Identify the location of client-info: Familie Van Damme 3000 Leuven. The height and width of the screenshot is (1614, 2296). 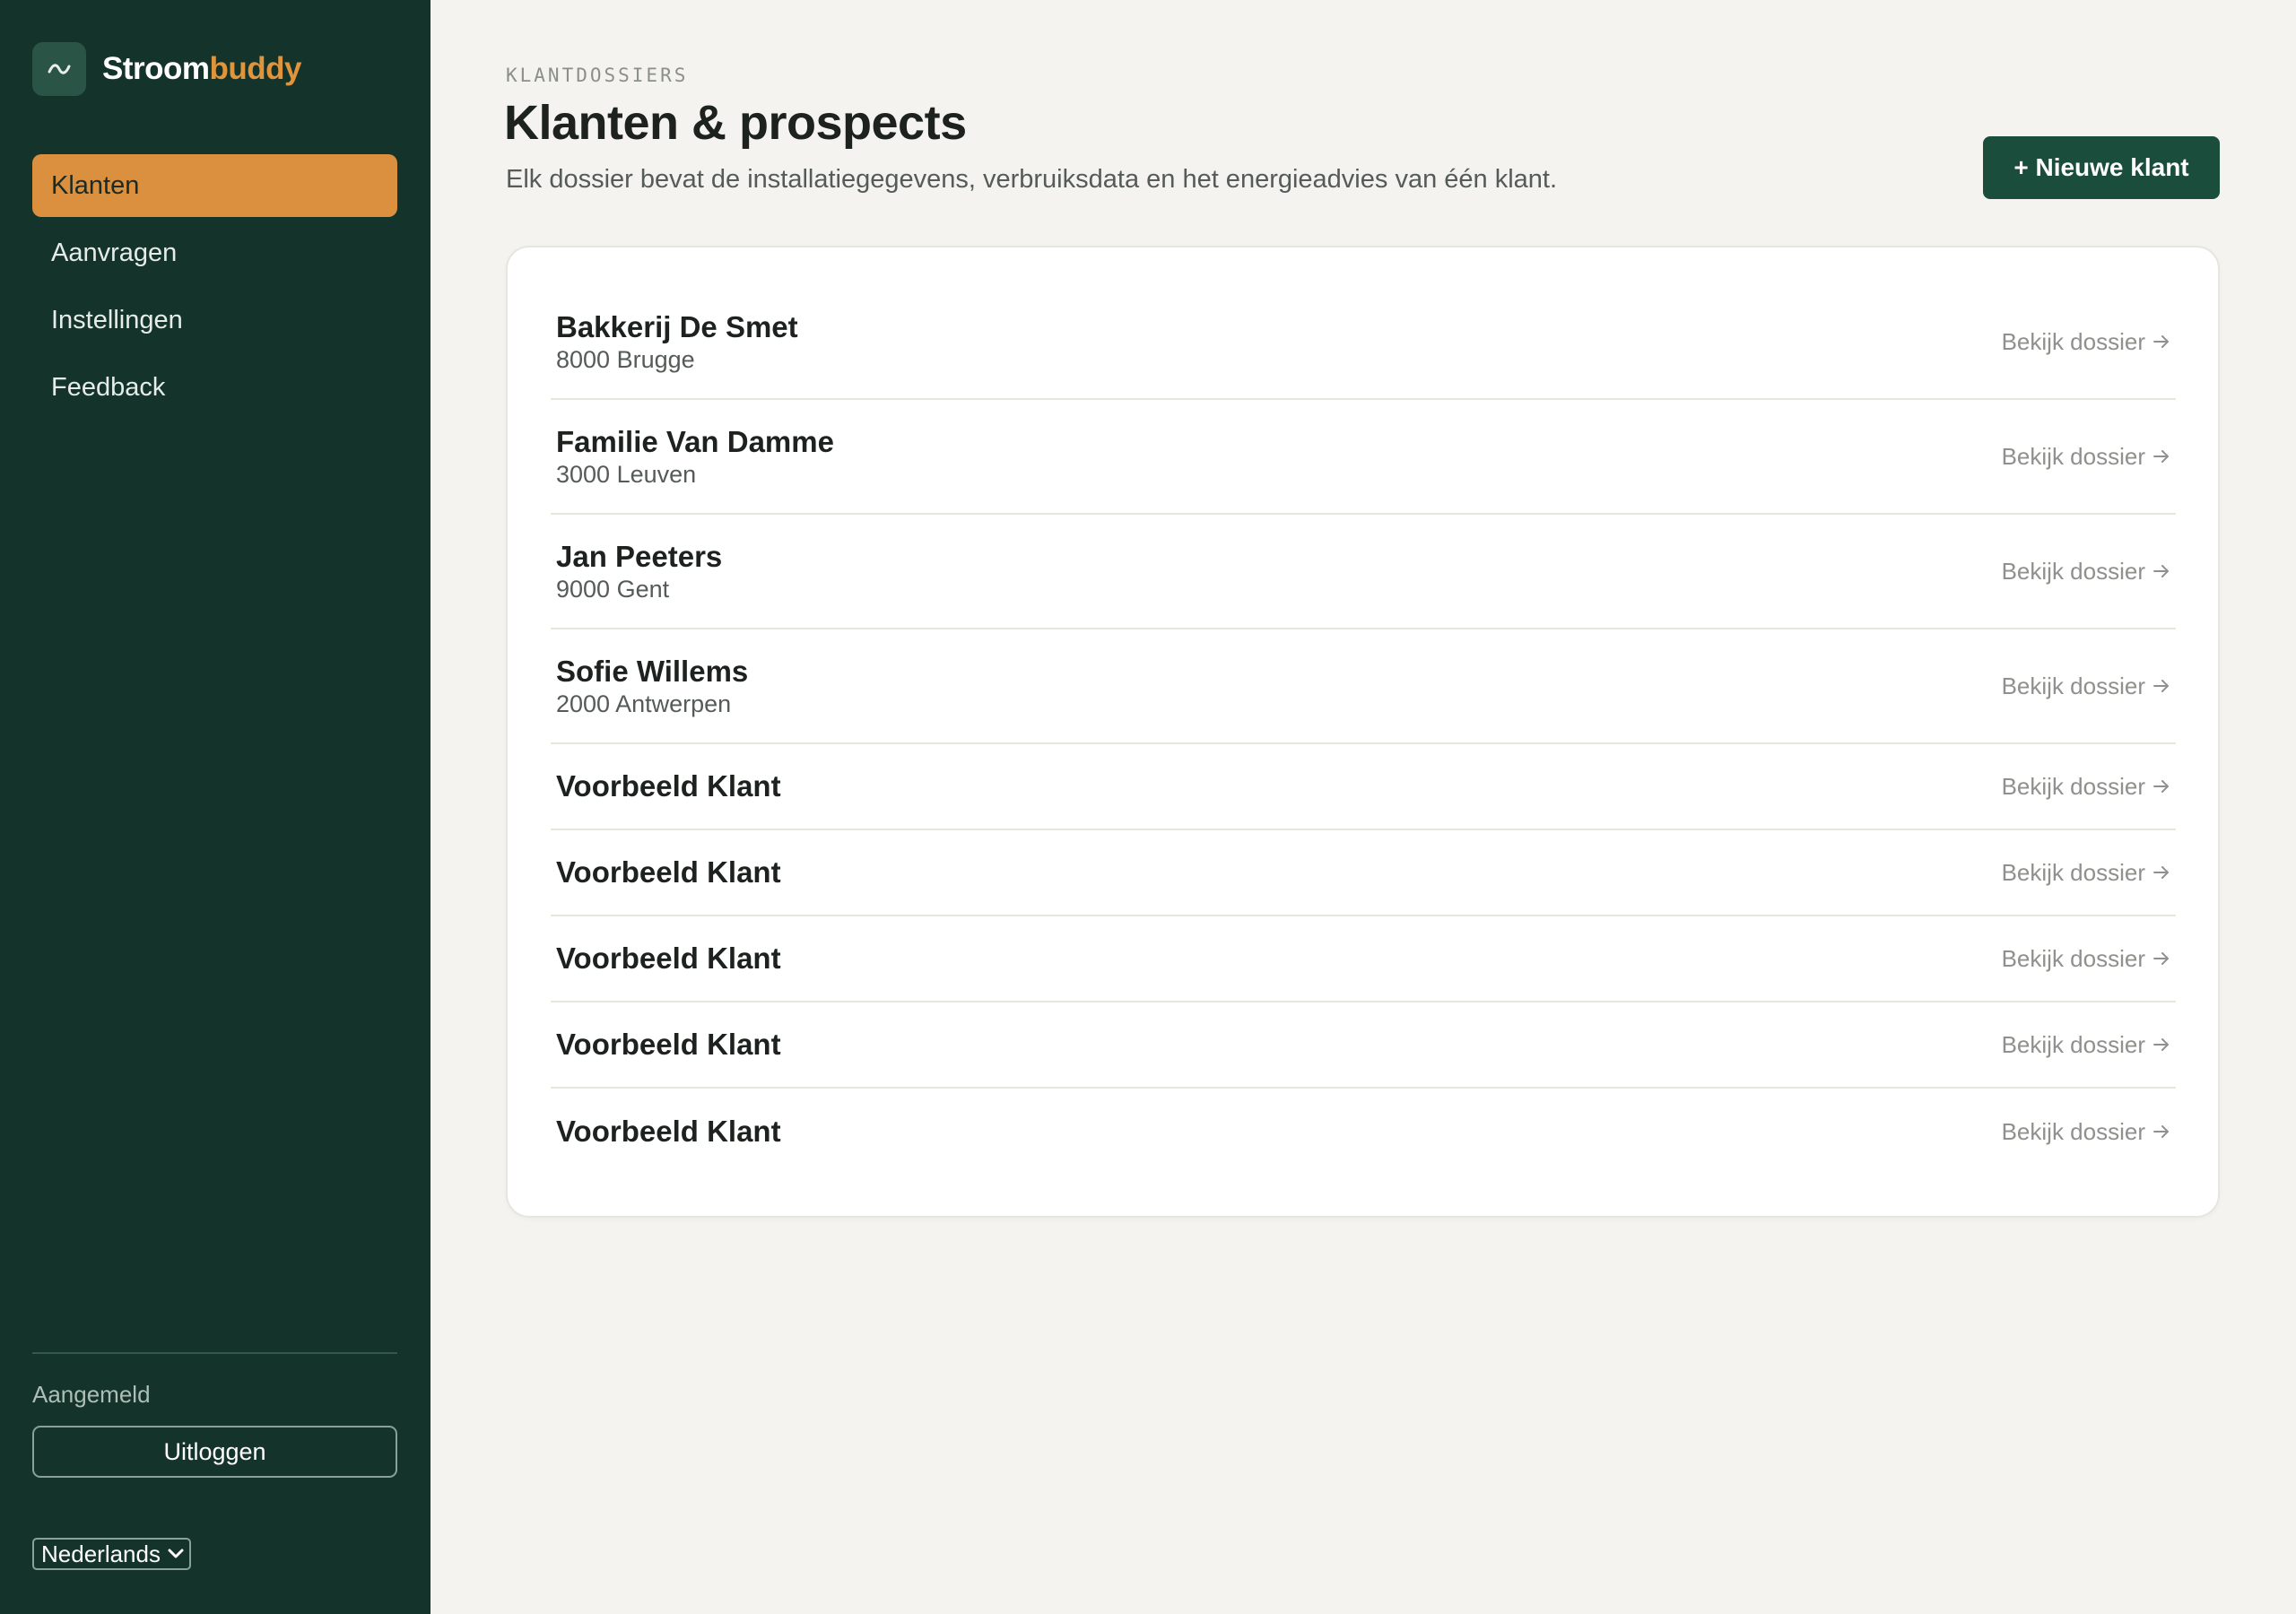
(695, 457).